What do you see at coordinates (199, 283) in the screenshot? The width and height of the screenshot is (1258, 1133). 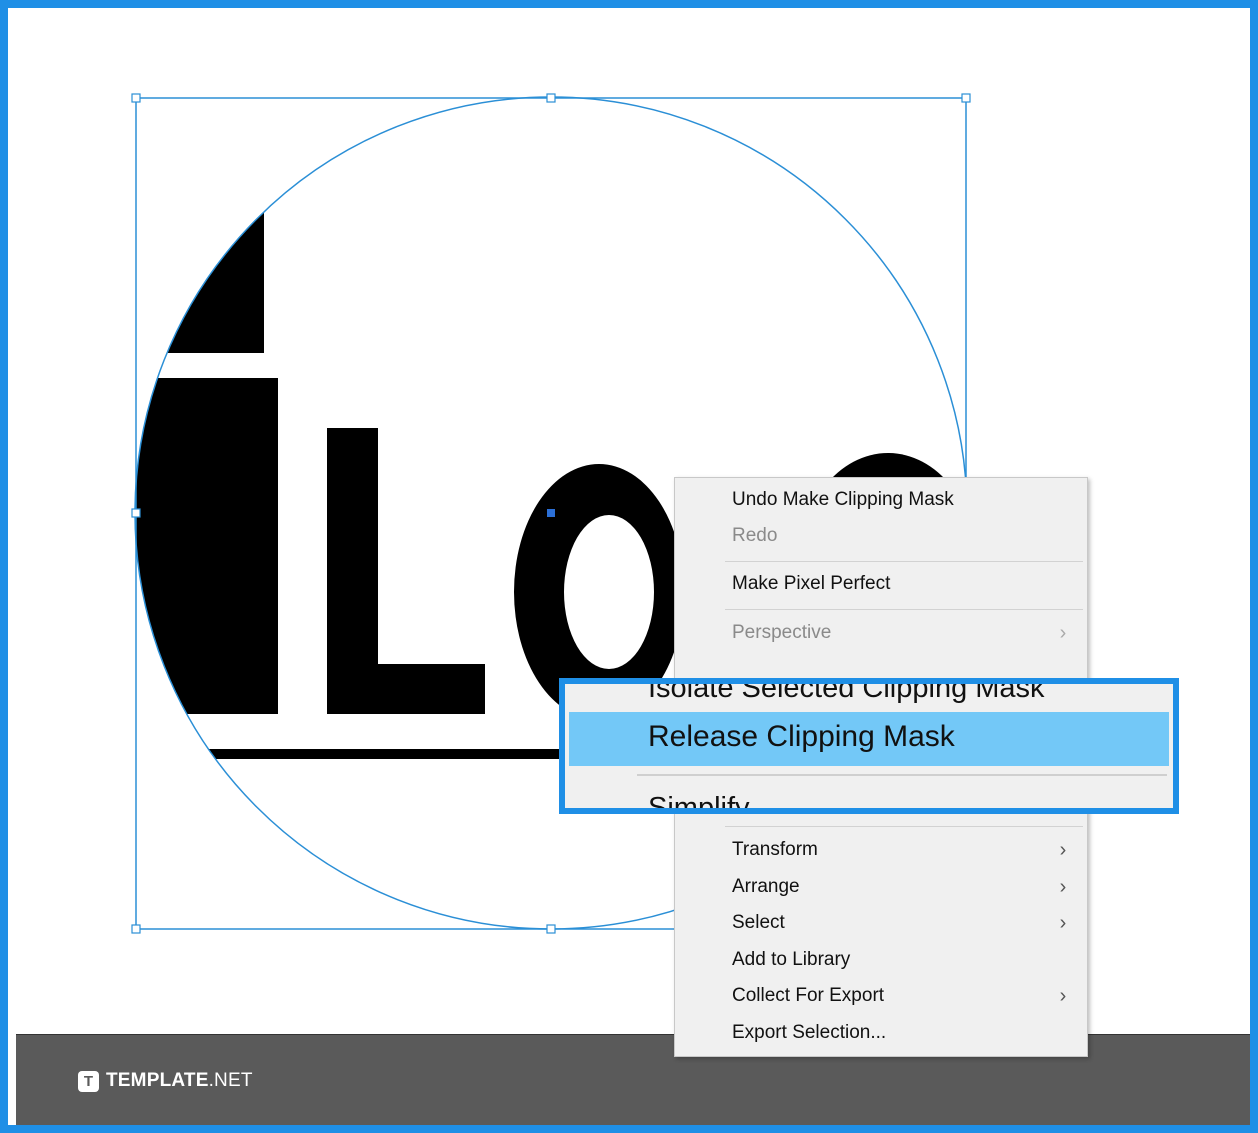 I see `artwork-letter-i-dot` at bounding box center [199, 283].